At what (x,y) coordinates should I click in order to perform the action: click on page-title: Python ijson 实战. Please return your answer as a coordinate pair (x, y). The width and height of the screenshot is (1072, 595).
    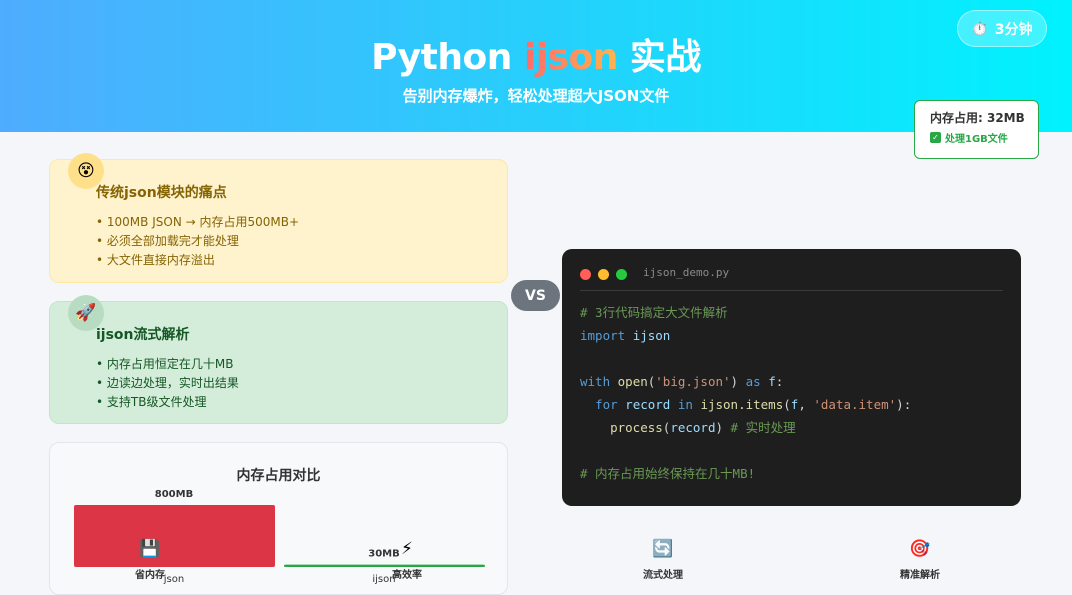
    Looking at the image, I should click on (536, 54).